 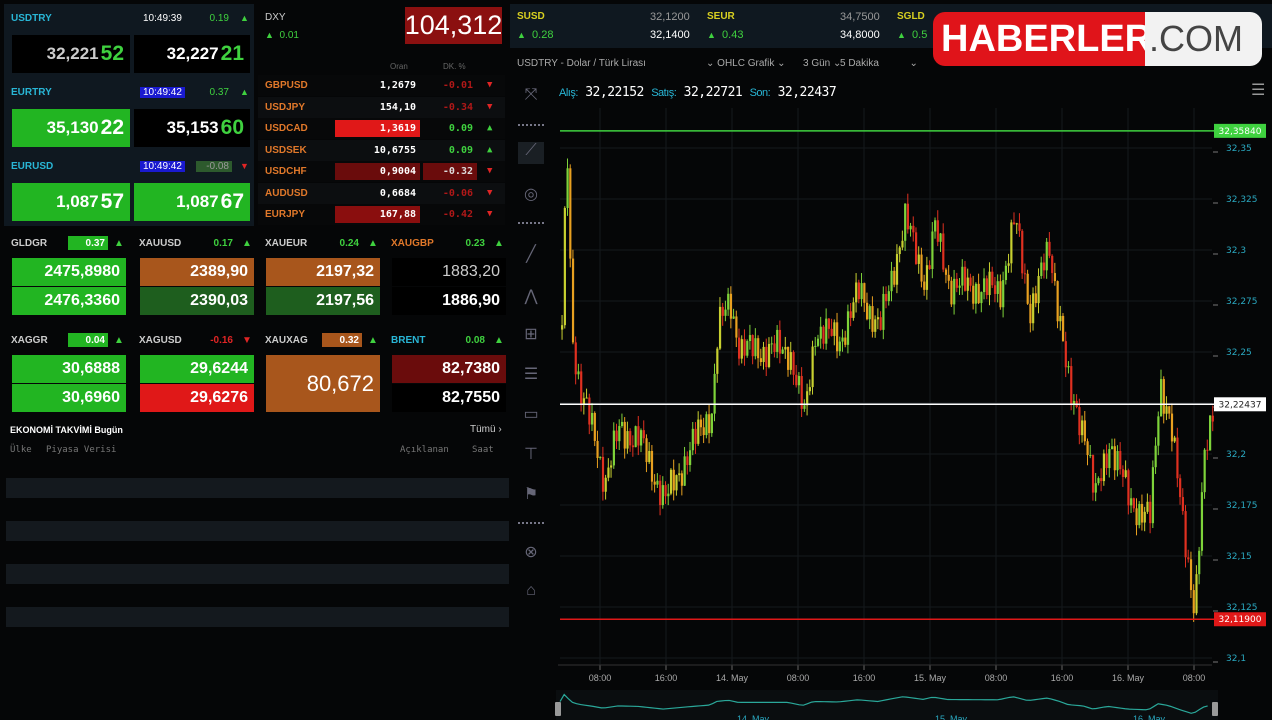 I want to click on y-tick-label: 32,25, so click(x=1239, y=353).